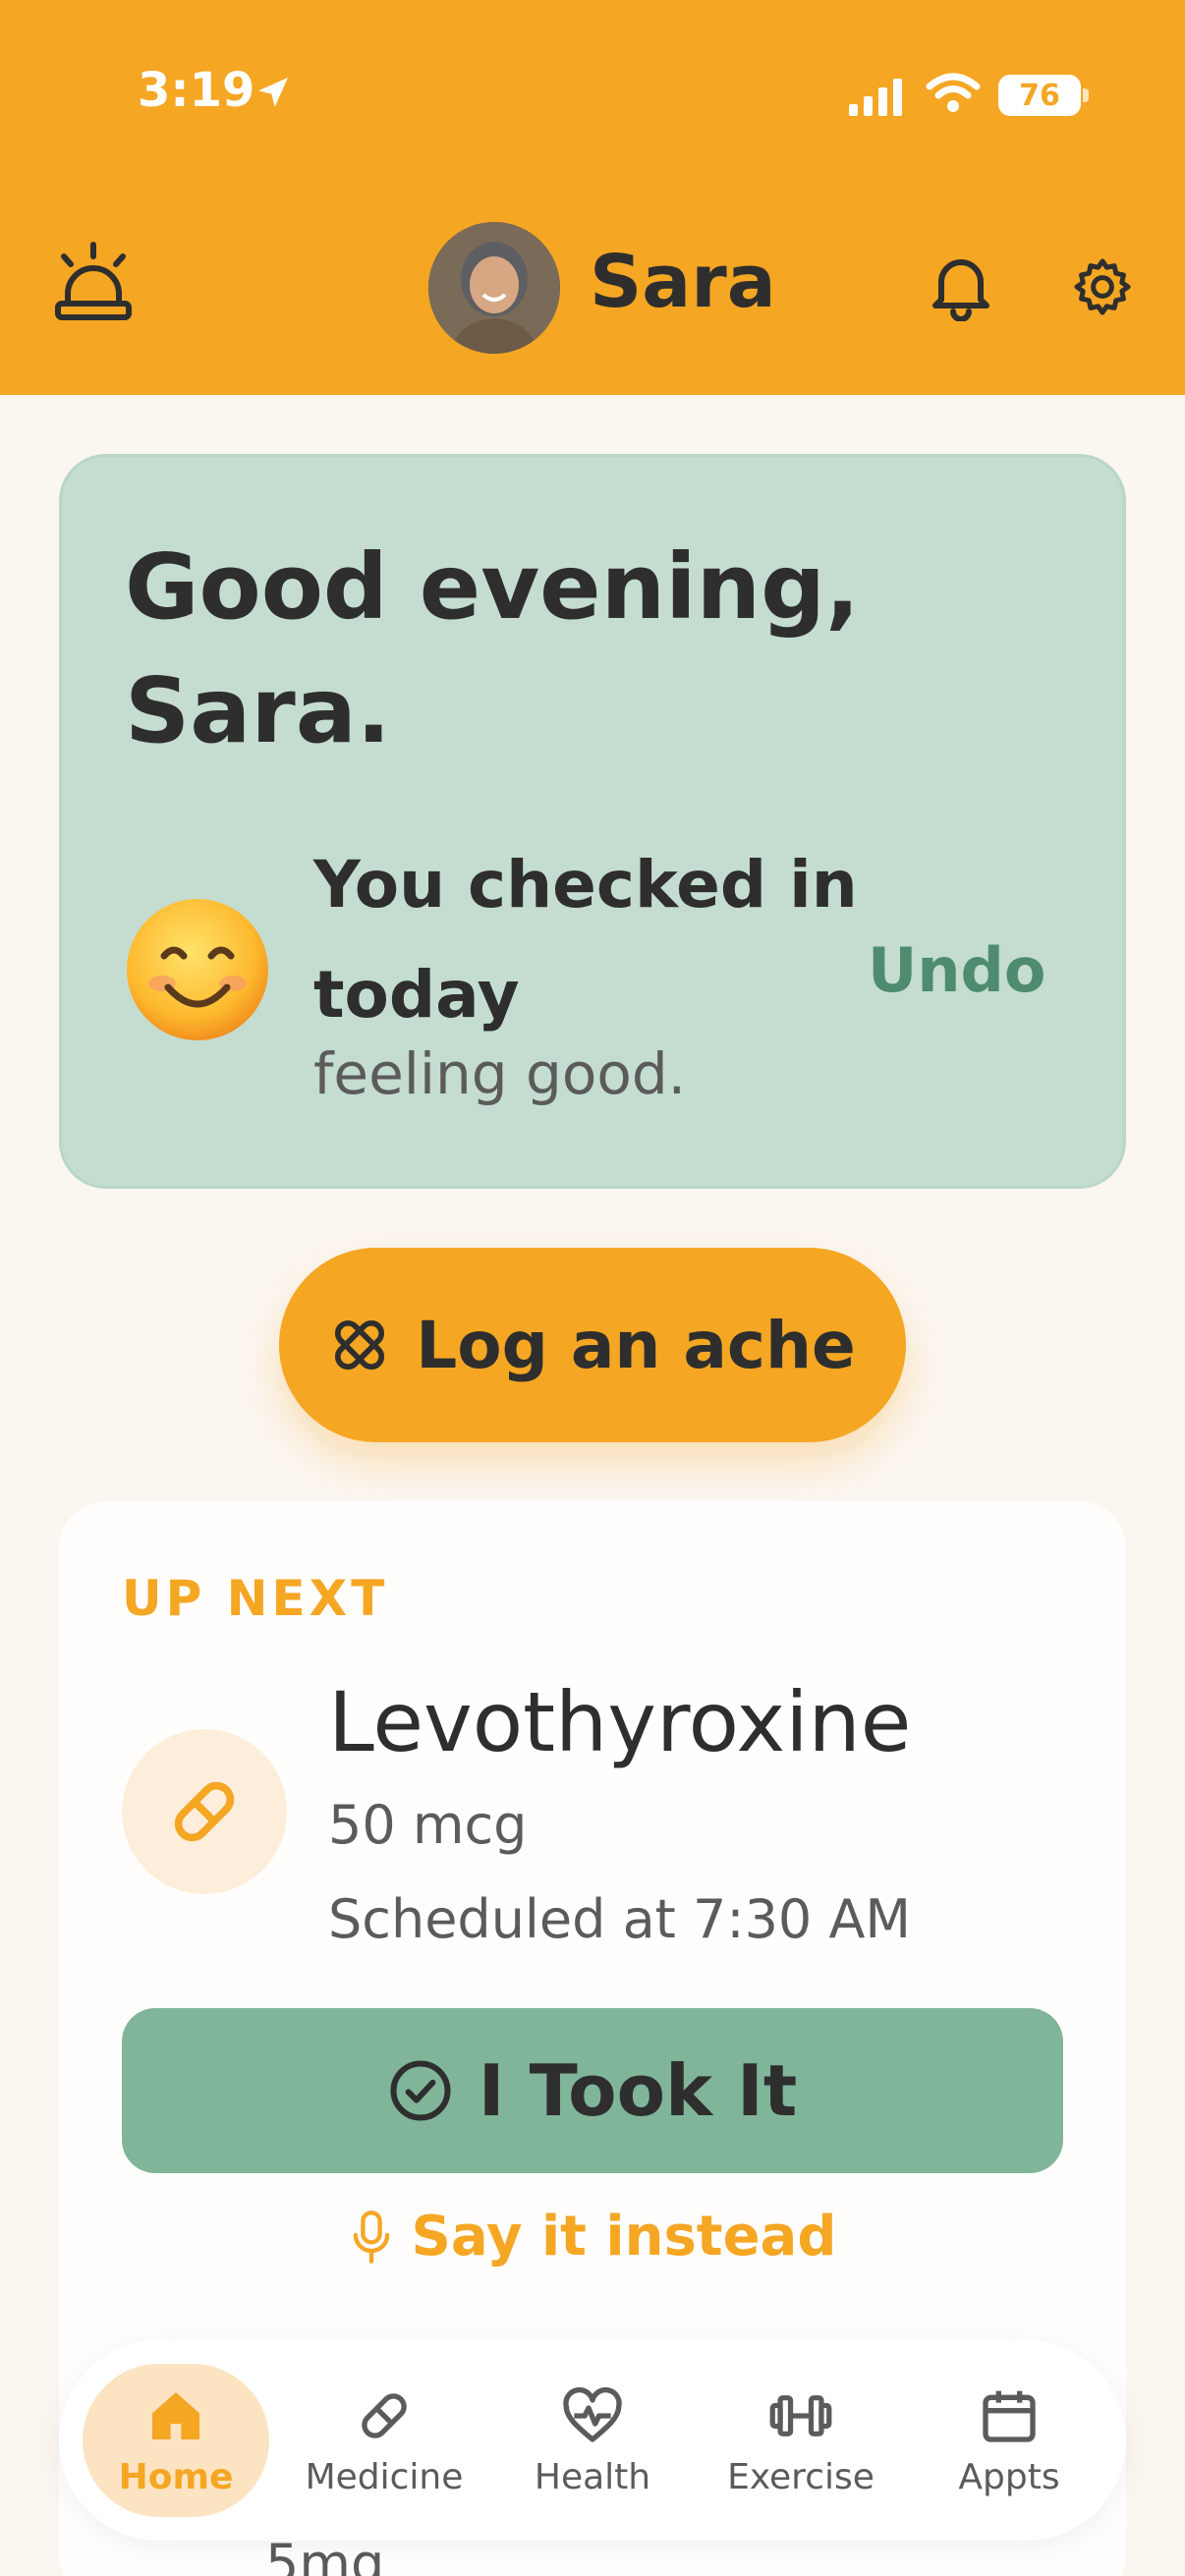  Describe the element at coordinates (176, 2440) in the screenshot. I see `nav-home: Home` at that location.